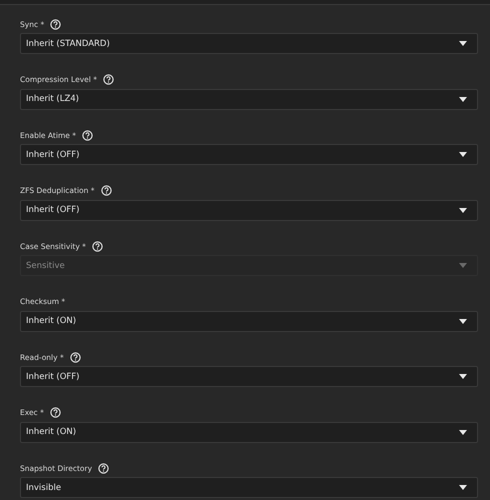 The height and width of the screenshot is (500, 490). What do you see at coordinates (249, 43) in the screenshot?
I see `select-field: Inherit (STANDARD)` at bounding box center [249, 43].